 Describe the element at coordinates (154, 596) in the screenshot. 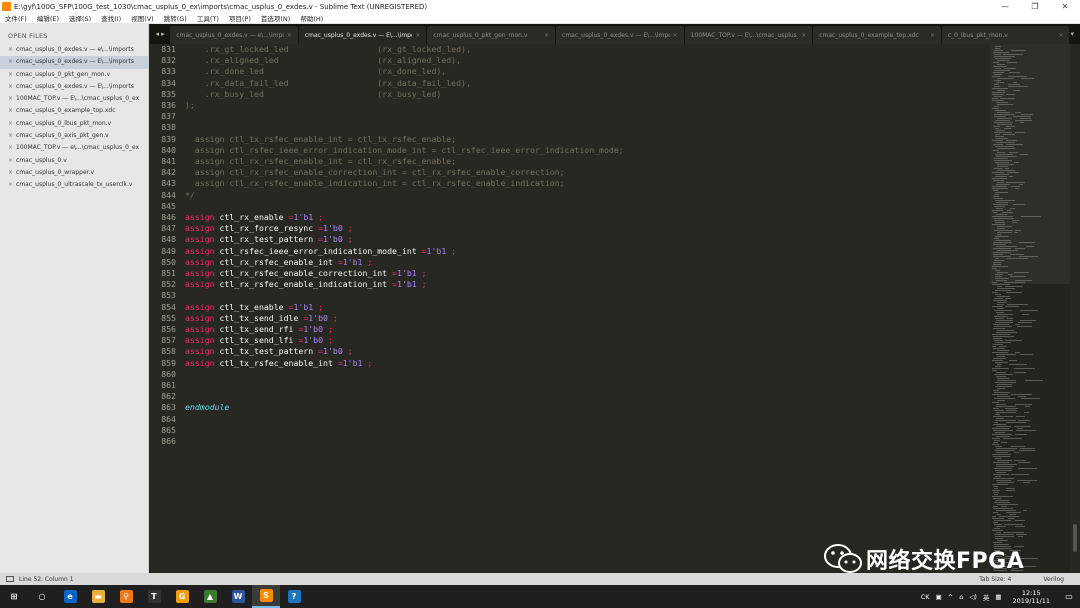

I see `taskbar-button: T` at that location.